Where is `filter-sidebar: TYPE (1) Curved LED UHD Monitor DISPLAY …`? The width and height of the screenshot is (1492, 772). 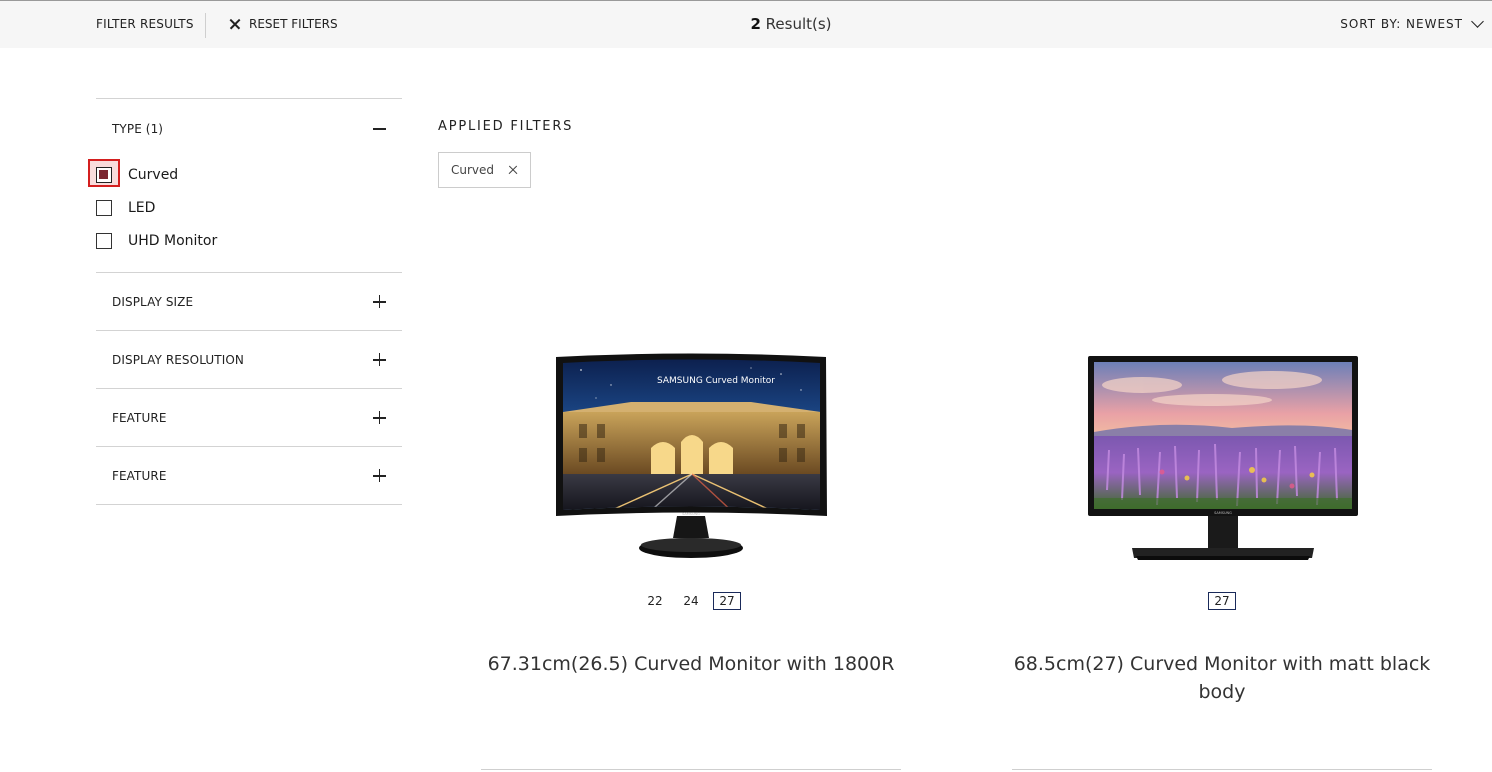
filter-sidebar: TYPE (1) Curved LED UHD Monitor DISPLAY … is located at coordinates (245, 301).